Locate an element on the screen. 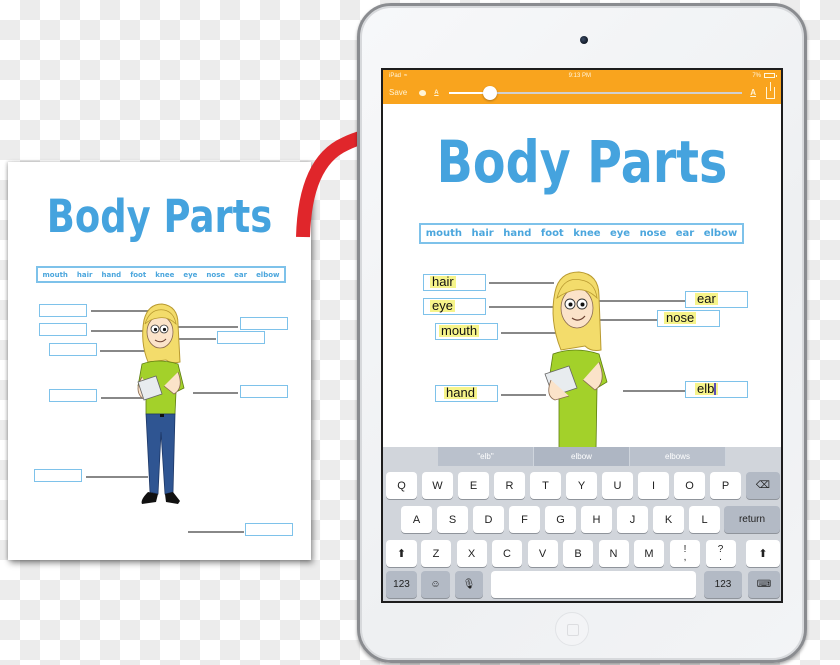 The height and width of the screenshot is (665, 840). answer-field-nose: nose is located at coordinates (688, 318).